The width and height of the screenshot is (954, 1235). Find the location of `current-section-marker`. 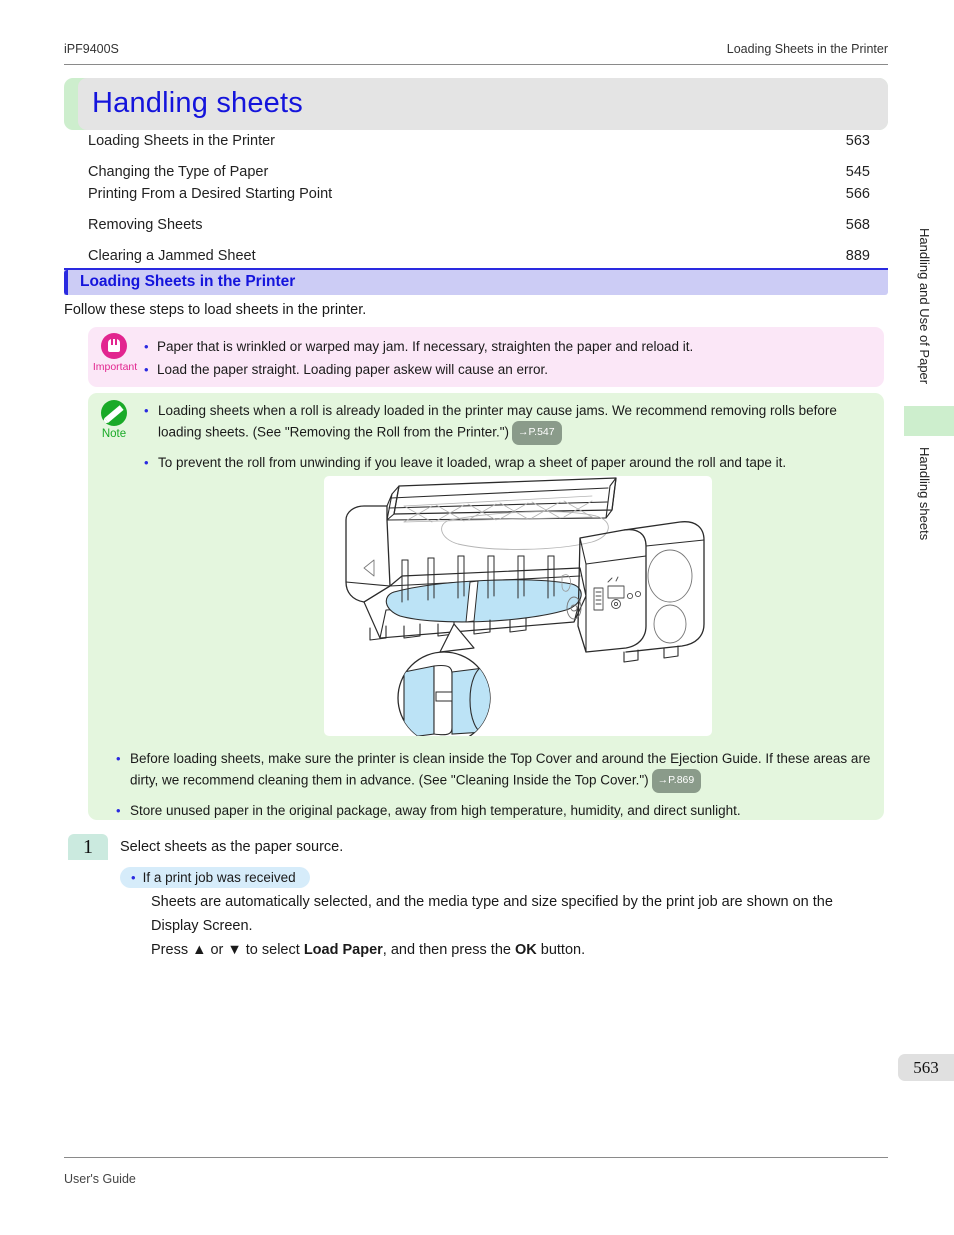

current-section-marker is located at coordinates (929, 421).